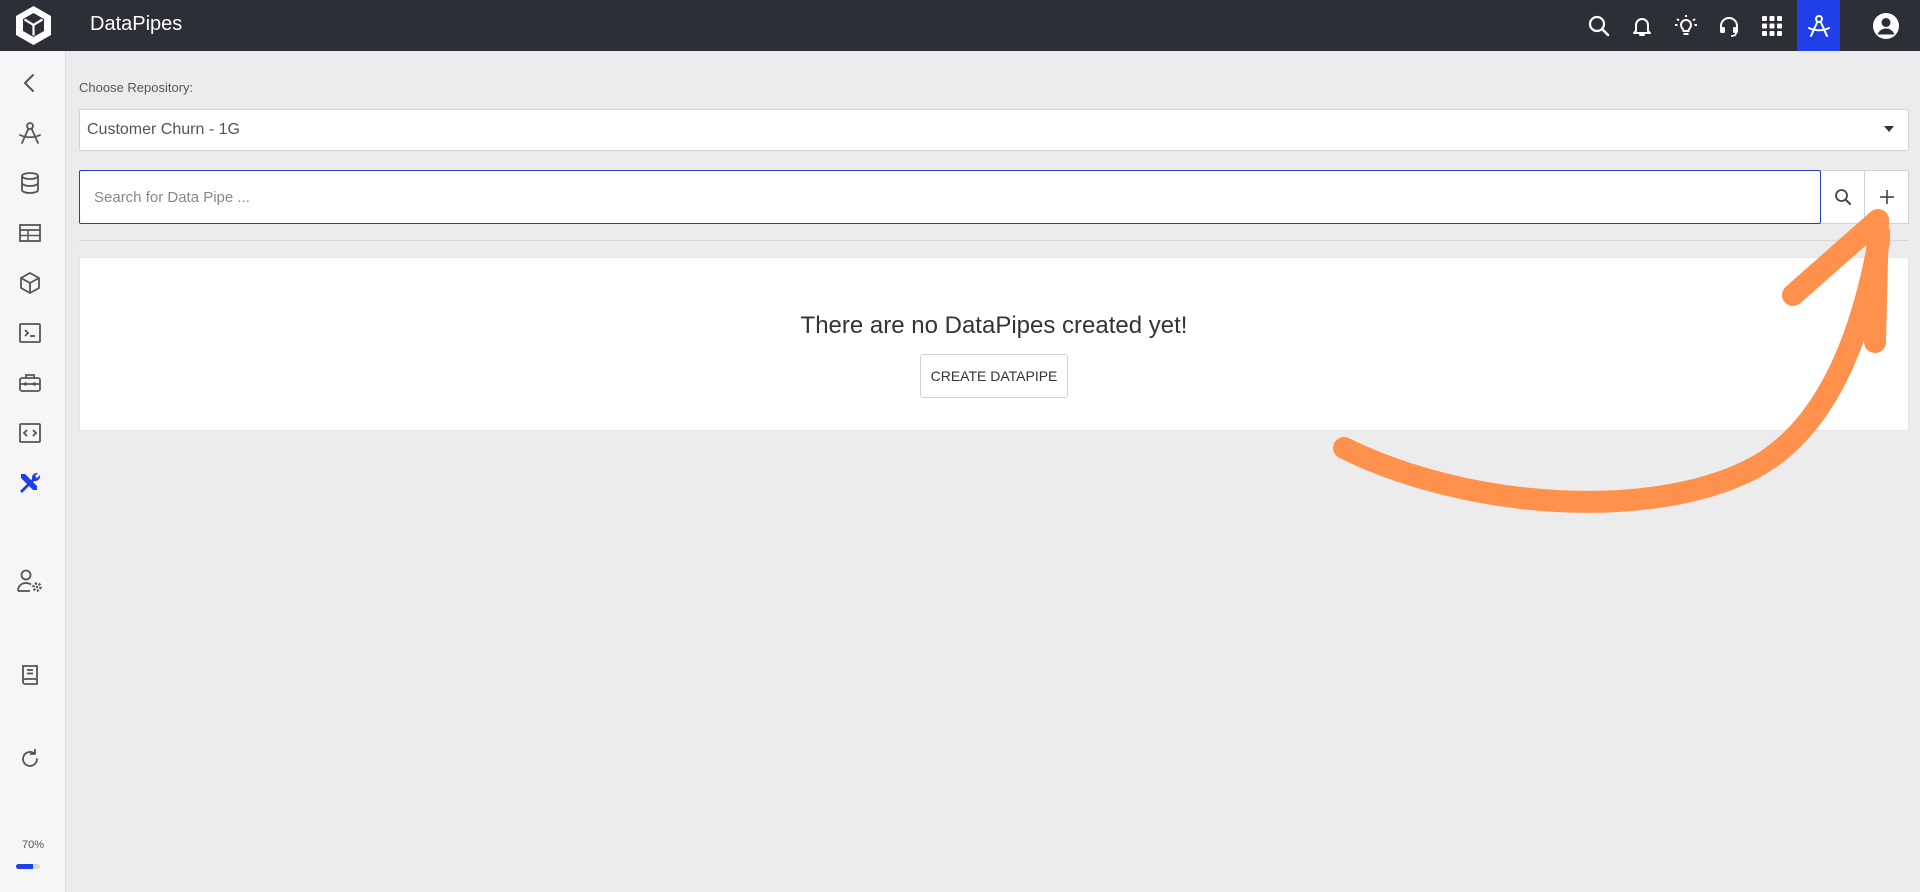  What do you see at coordinates (30, 675) in the screenshot?
I see `book-icon` at bounding box center [30, 675].